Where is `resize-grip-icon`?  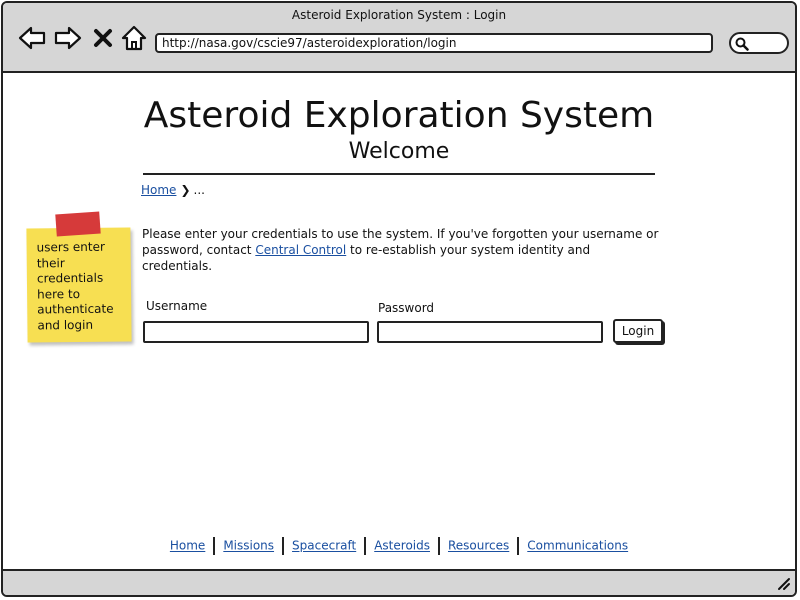
resize-grip-icon is located at coordinates (784, 584).